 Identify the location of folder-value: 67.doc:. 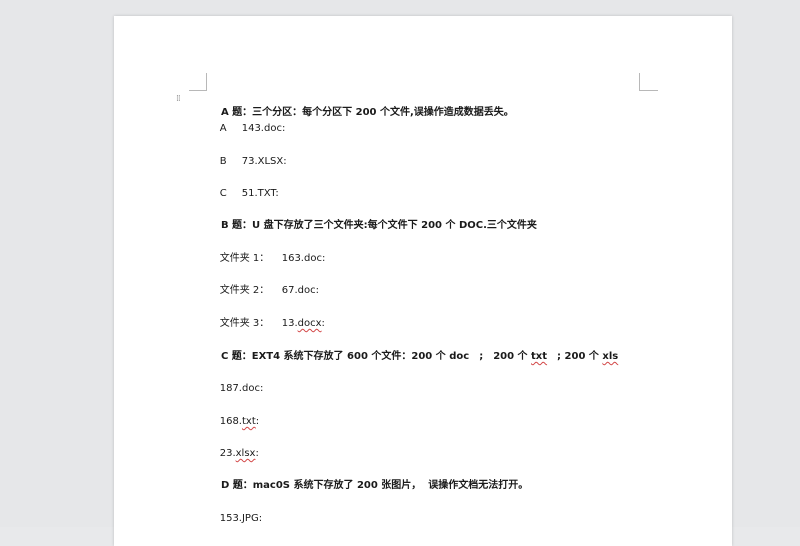
(300, 290).